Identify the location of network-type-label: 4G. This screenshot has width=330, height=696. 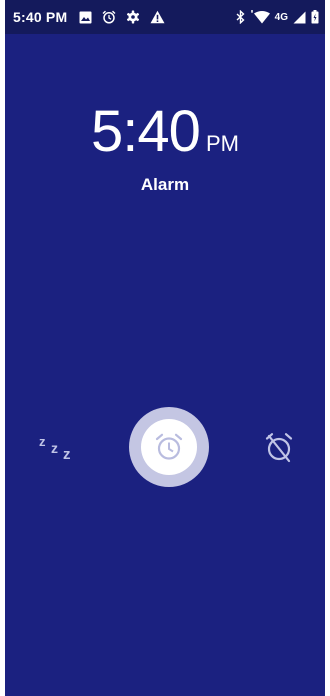
(281, 17).